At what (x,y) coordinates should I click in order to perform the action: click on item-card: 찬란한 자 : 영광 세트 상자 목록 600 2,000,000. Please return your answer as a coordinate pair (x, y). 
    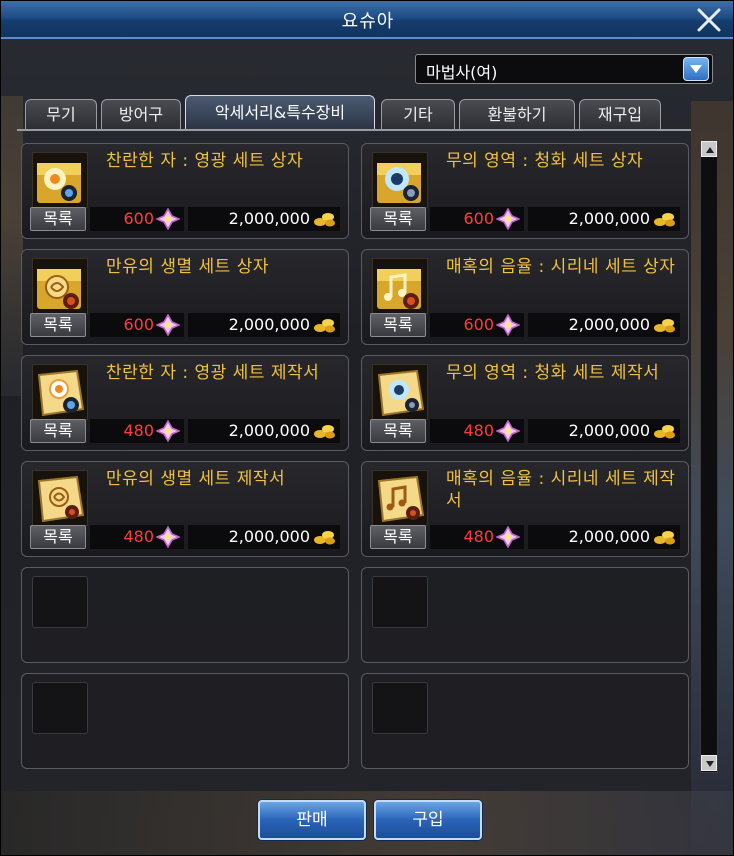
    Looking at the image, I should click on (185, 191).